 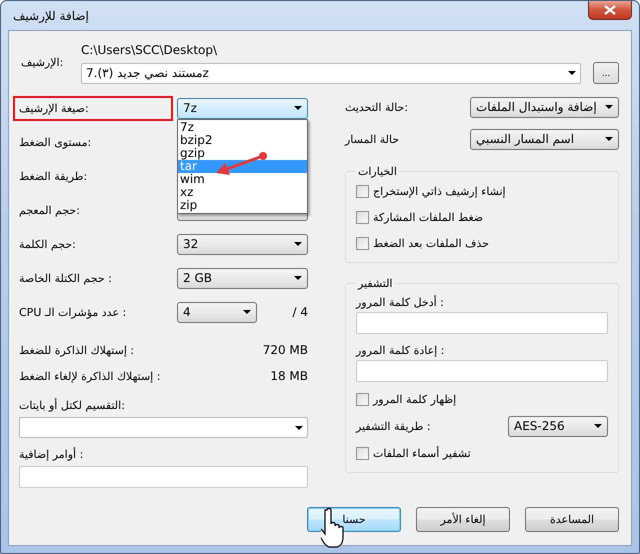 What do you see at coordinates (544, 107) in the screenshot?
I see `dropdown: إضافة واستبدال الملفات` at bounding box center [544, 107].